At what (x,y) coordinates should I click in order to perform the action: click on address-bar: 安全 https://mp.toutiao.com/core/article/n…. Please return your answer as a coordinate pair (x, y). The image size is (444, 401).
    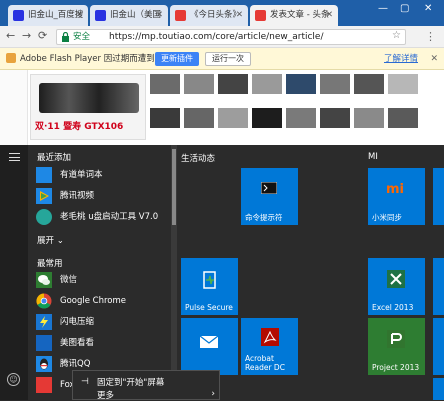
    Looking at the image, I should click on (231, 37).